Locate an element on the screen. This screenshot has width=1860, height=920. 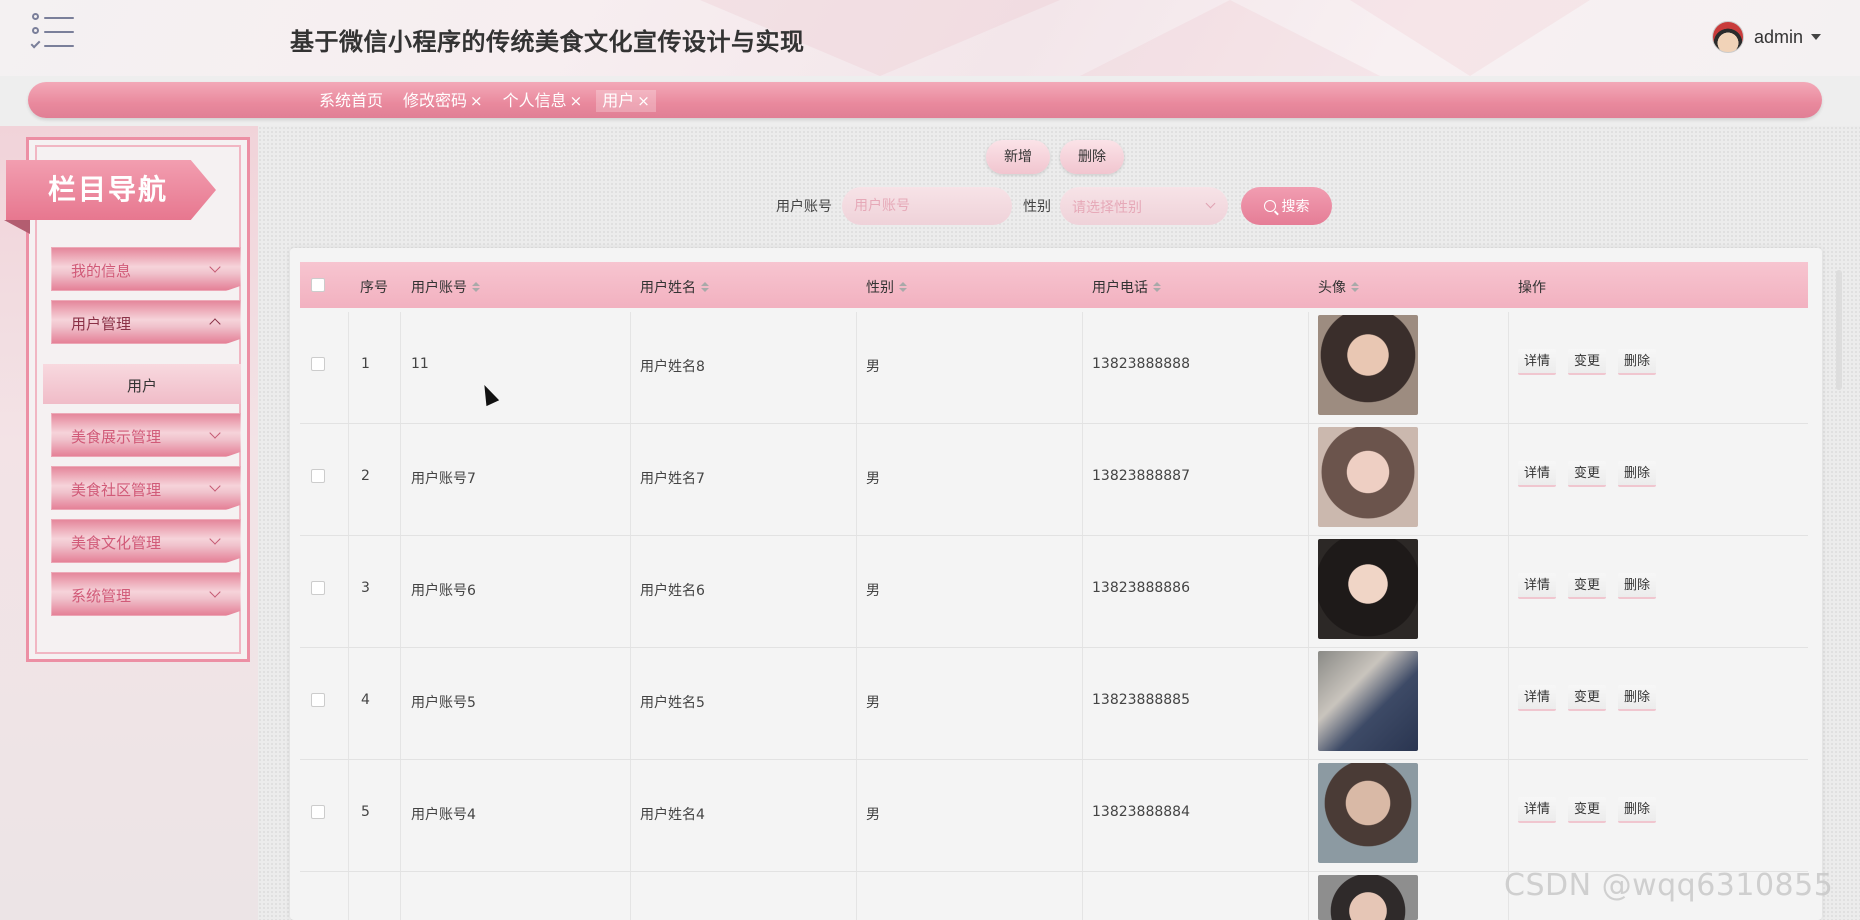
table-row: 1 11 用户姓名8 男 13823888888 详情 变更 删除 is located at coordinates (1054, 368).